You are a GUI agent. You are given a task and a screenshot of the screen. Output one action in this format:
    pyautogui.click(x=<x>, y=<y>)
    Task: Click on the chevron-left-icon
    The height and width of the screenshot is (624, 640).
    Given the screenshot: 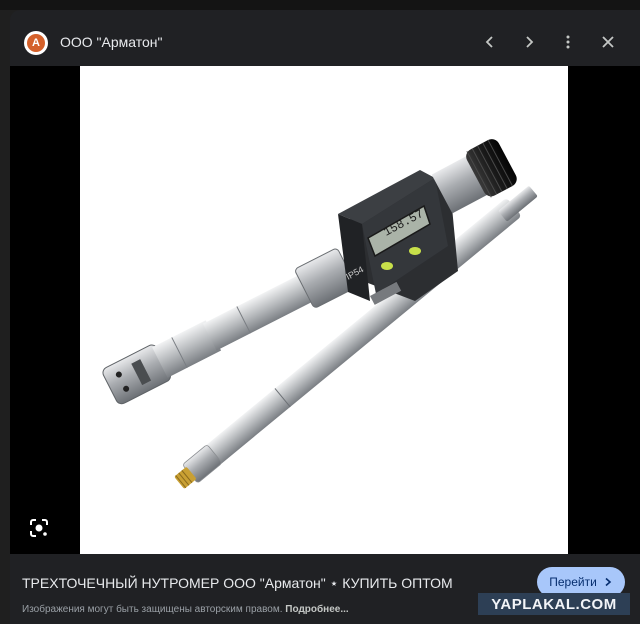 What is the action you would take?
    pyautogui.click(x=489, y=42)
    